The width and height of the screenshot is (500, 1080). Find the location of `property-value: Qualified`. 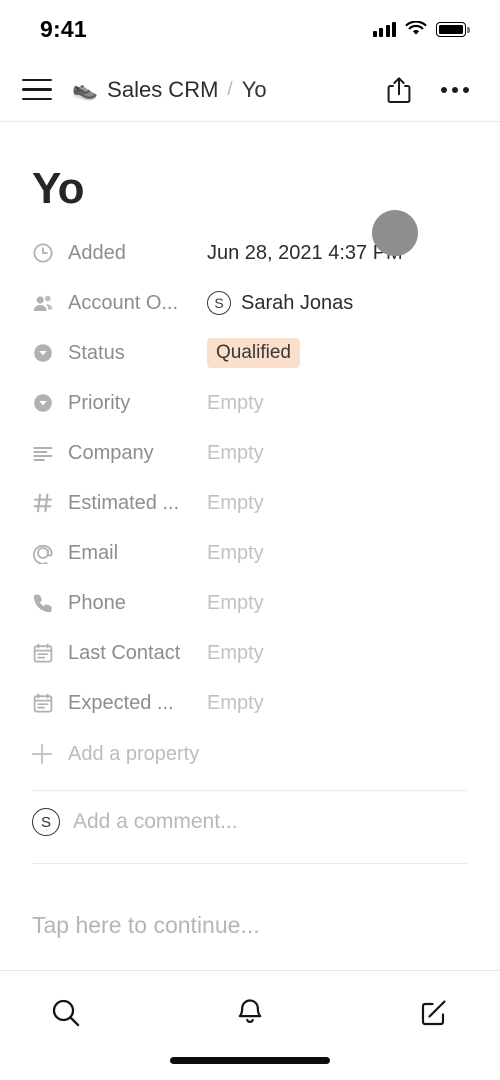

property-value: Qualified is located at coordinates (253, 353).